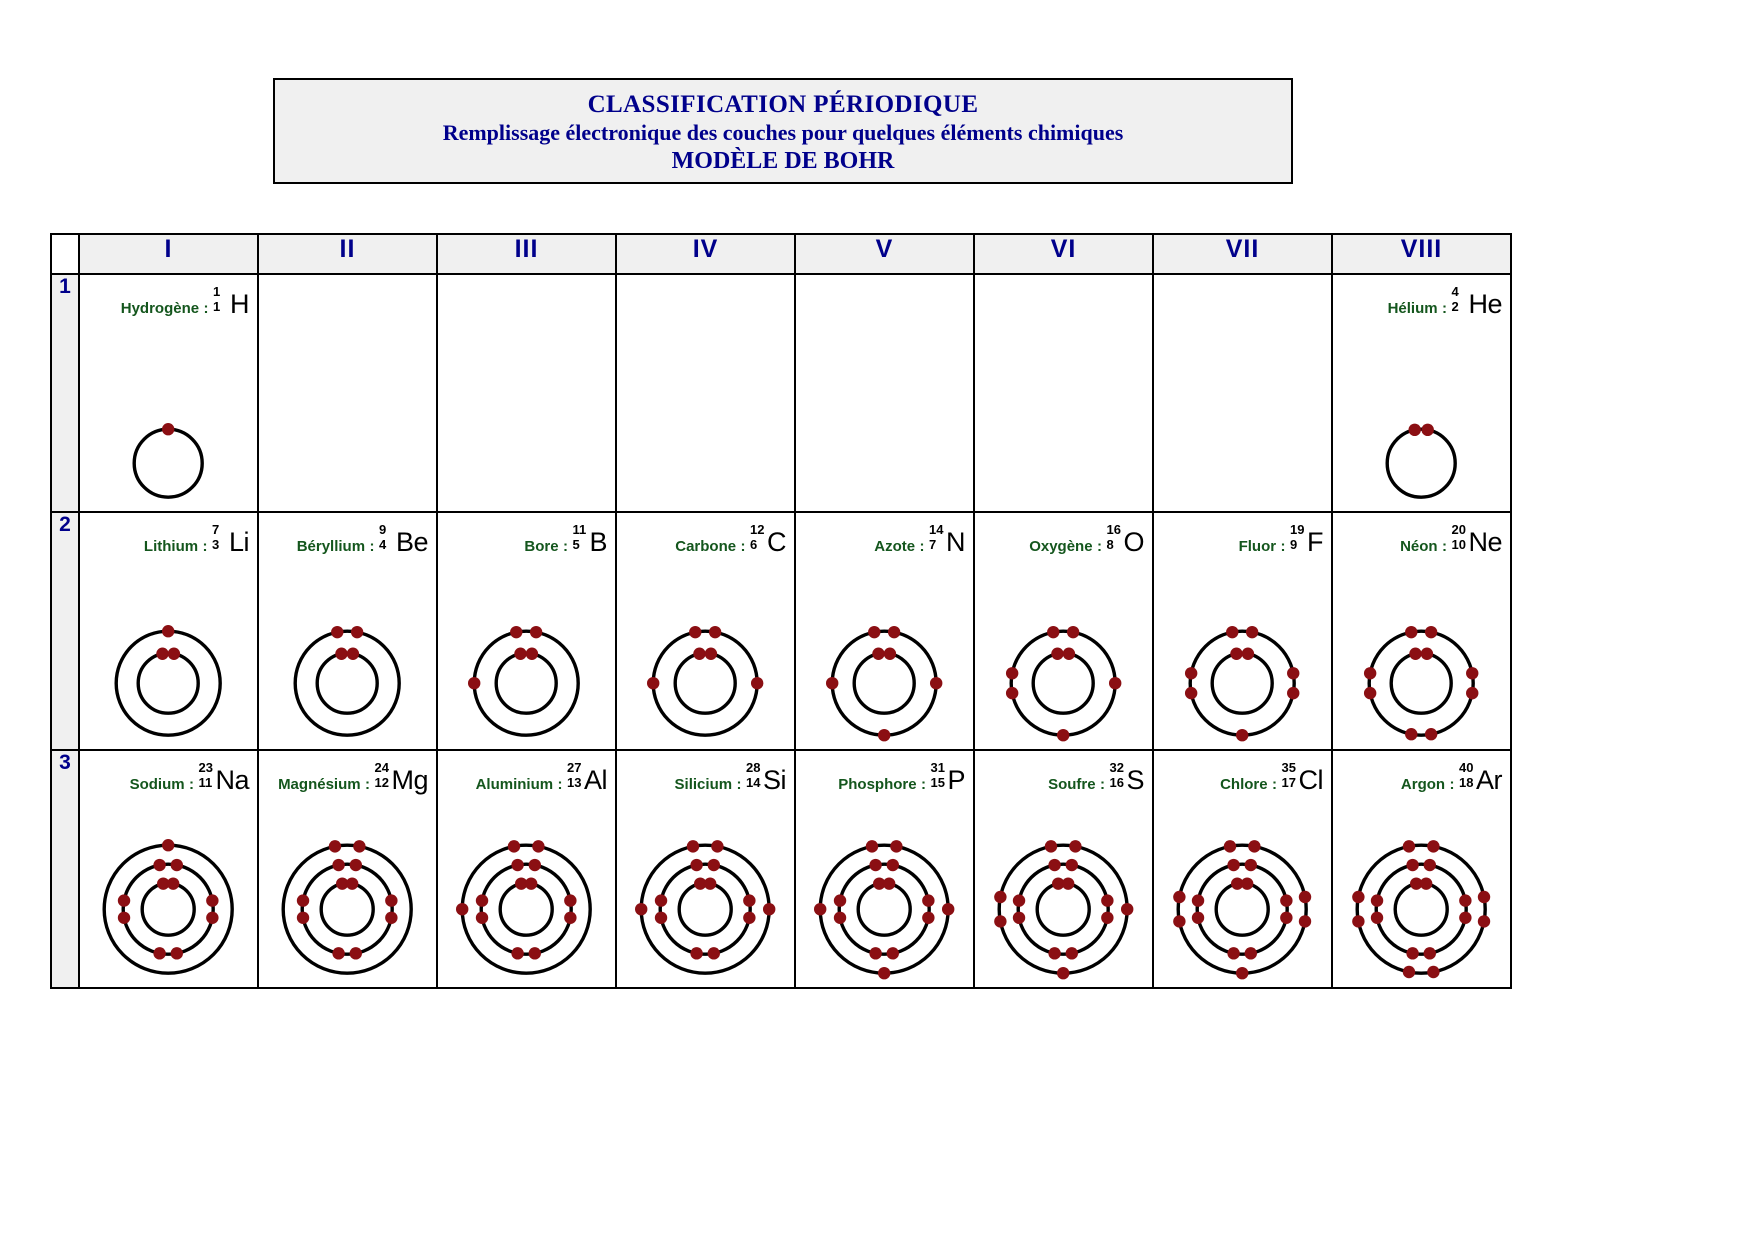 This screenshot has width=1754, height=1240. What do you see at coordinates (1485, 304) in the screenshot?
I see `element-symbol: He` at bounding box center [1485, 304].